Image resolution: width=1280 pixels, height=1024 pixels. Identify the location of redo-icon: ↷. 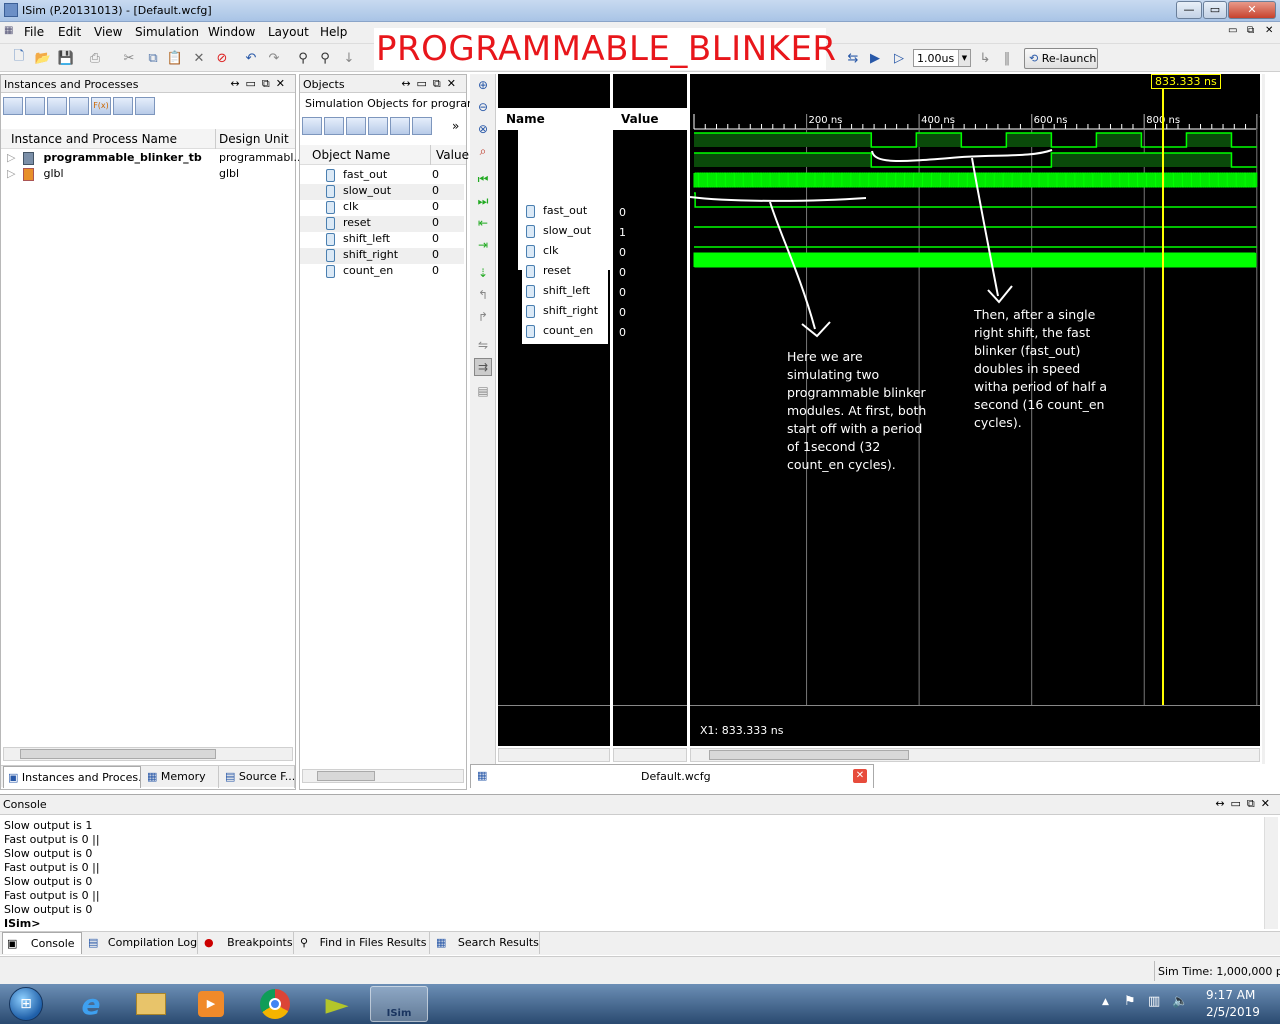
(274, 58).